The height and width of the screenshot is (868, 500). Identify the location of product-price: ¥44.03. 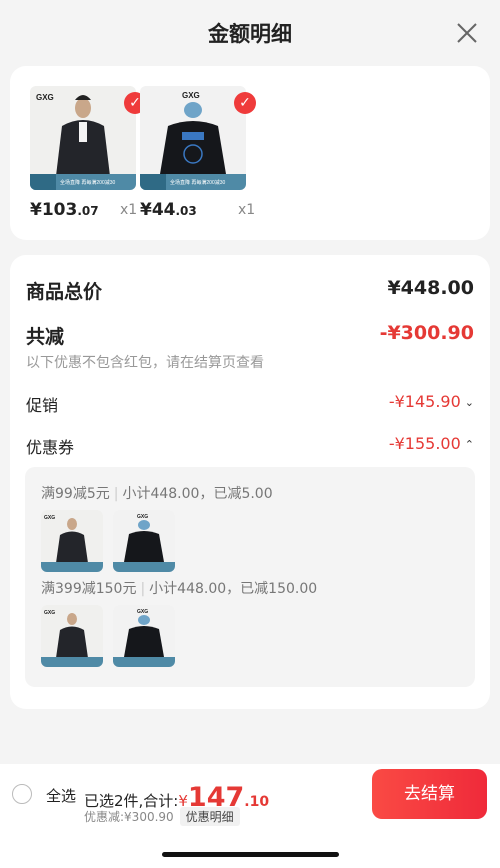
(168, 210).